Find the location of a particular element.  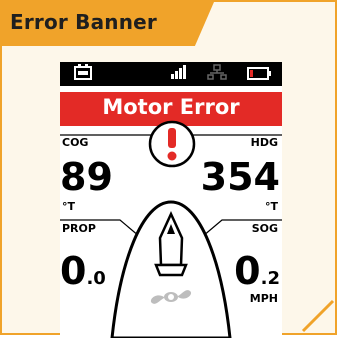

sog-label: SOG is located at coordinates (264, 228).